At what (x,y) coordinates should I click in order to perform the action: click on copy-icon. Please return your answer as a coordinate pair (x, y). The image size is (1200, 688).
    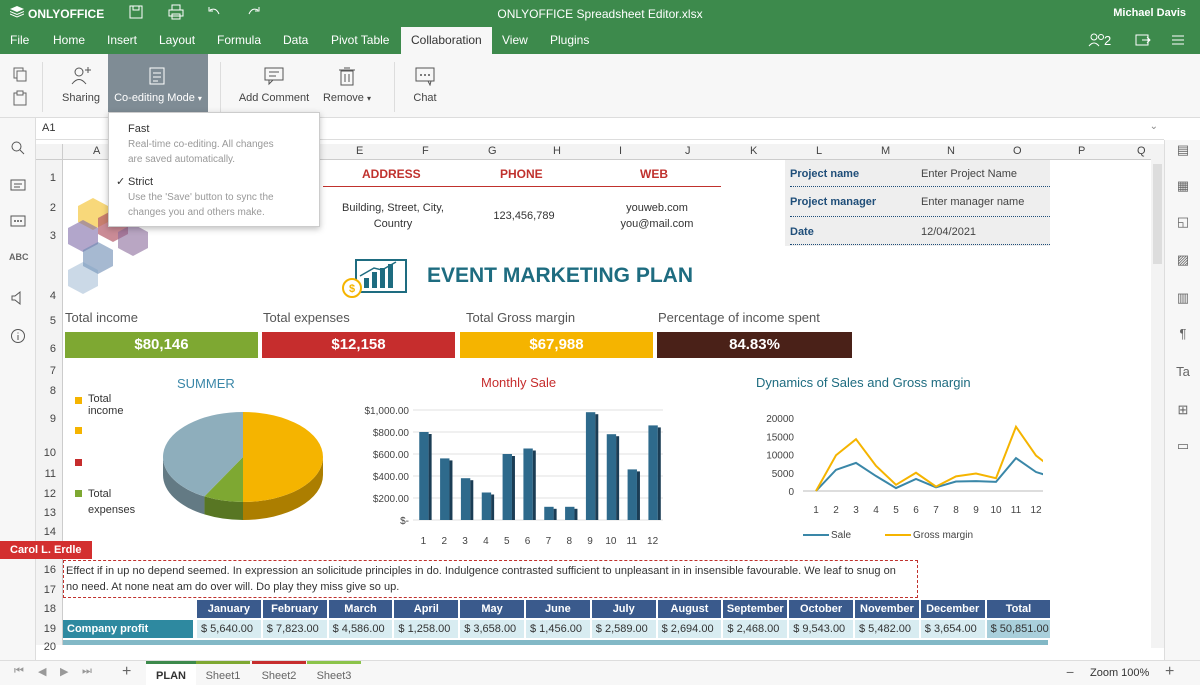
    Looking at the image, I should click on (20, 75).